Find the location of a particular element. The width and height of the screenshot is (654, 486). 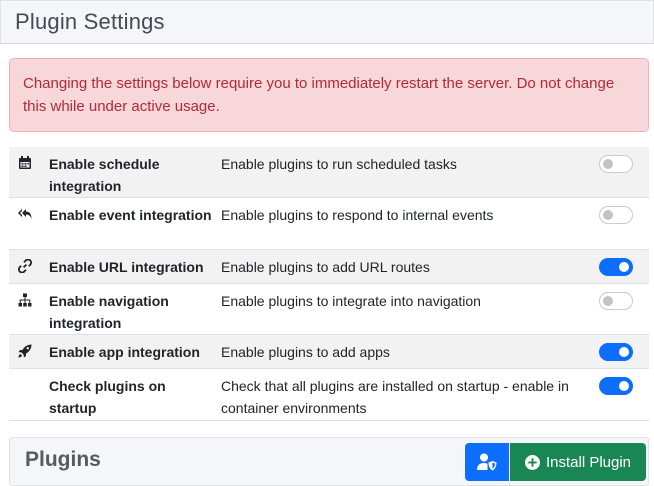

setting-label: Enable URL integration is located at coordinates (126, 267).